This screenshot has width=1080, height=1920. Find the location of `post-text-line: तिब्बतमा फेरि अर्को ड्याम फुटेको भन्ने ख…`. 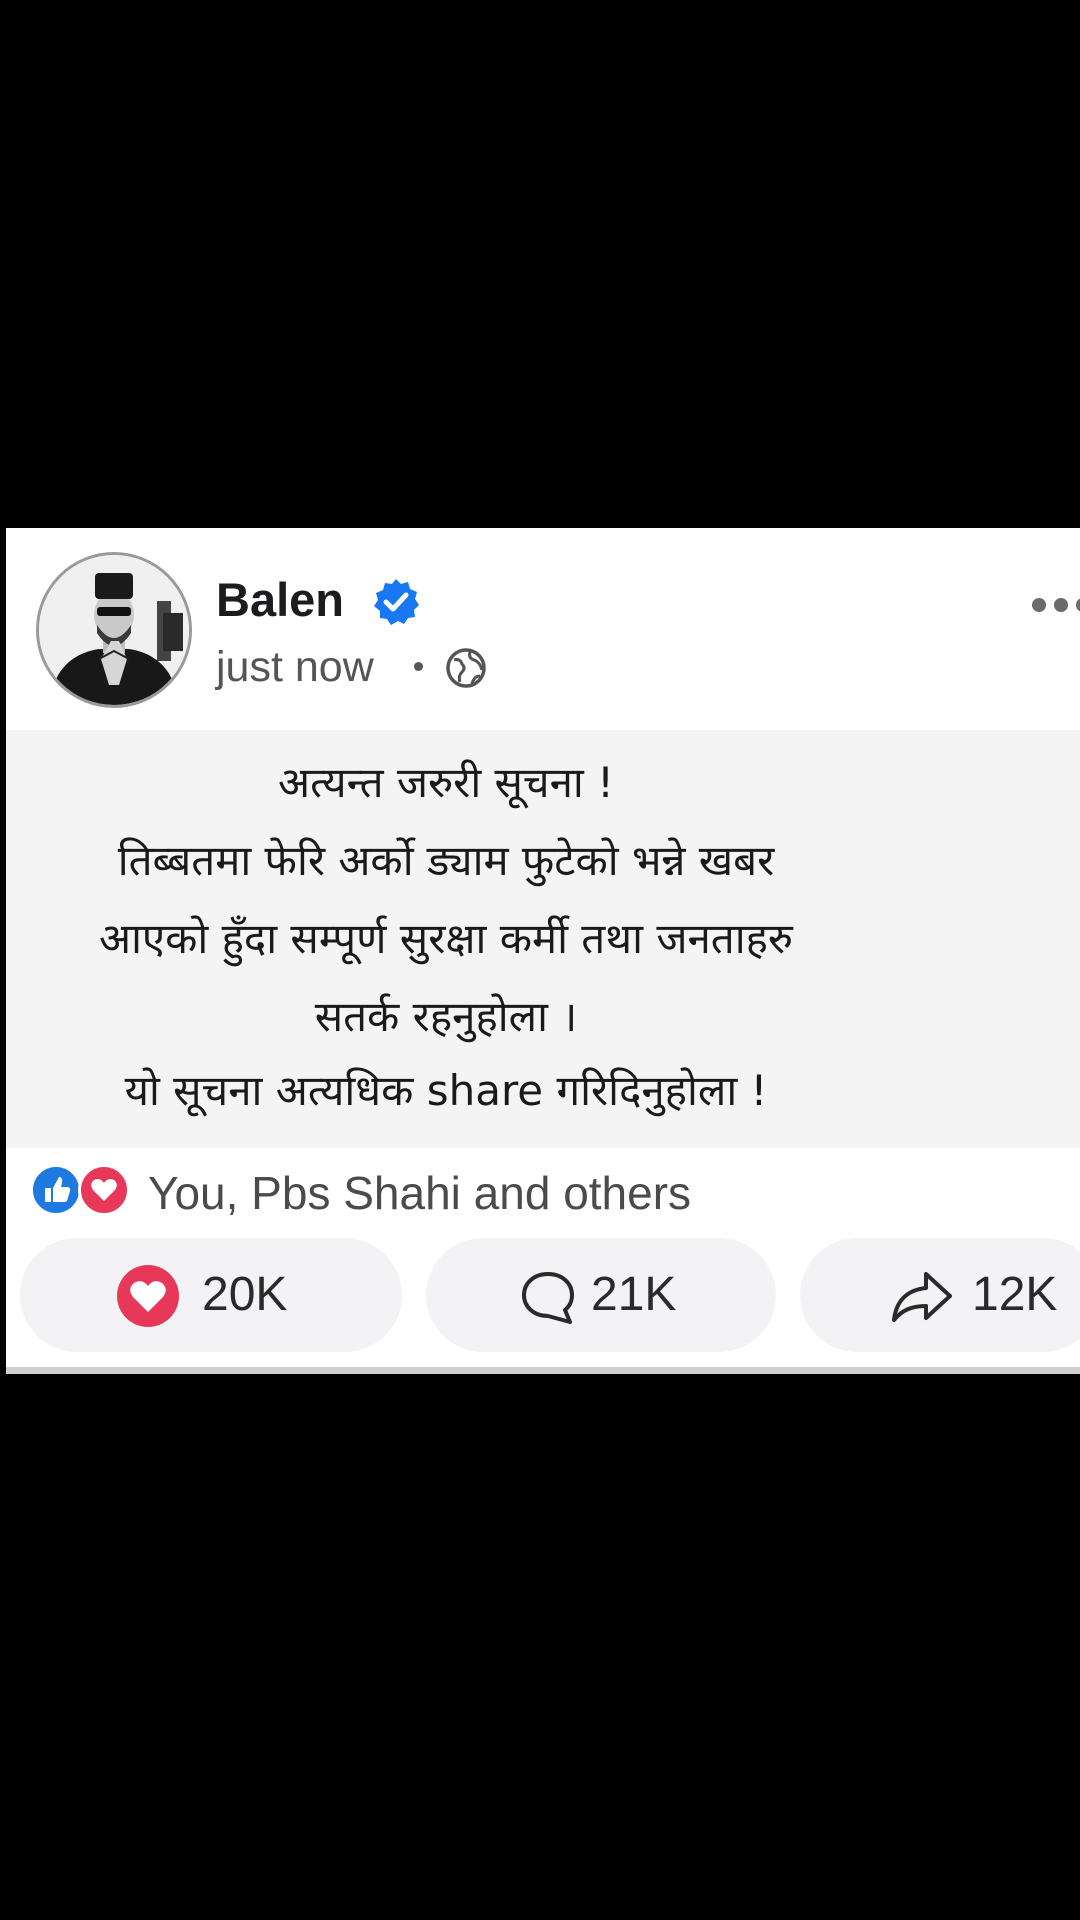

post-text-line: तिब्बतमा फेरि अर्को ड्याम फुटेको भन्ने ख… is located at coordinates (446, 860).